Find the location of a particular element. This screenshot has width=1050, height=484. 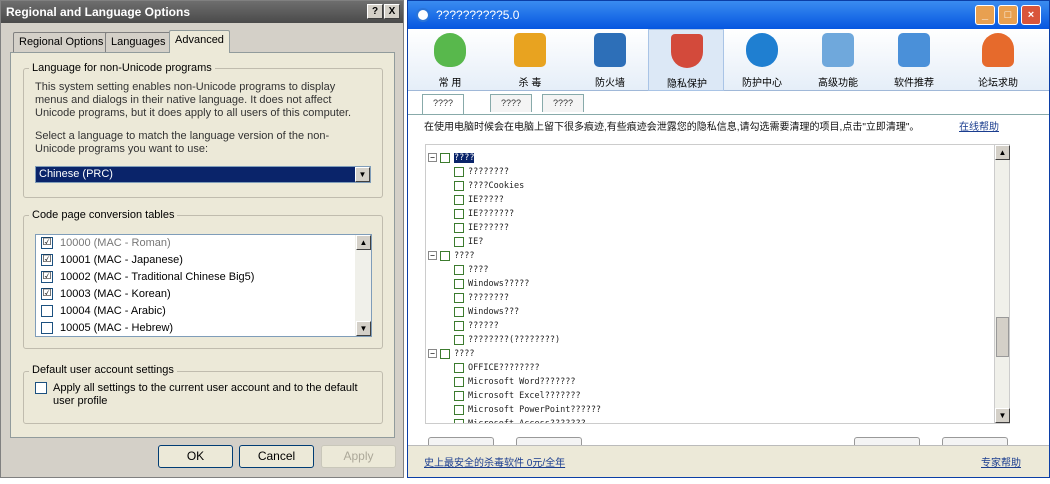

tree-leaf-node: ????????(????????) is located at coordinates (507, 340).